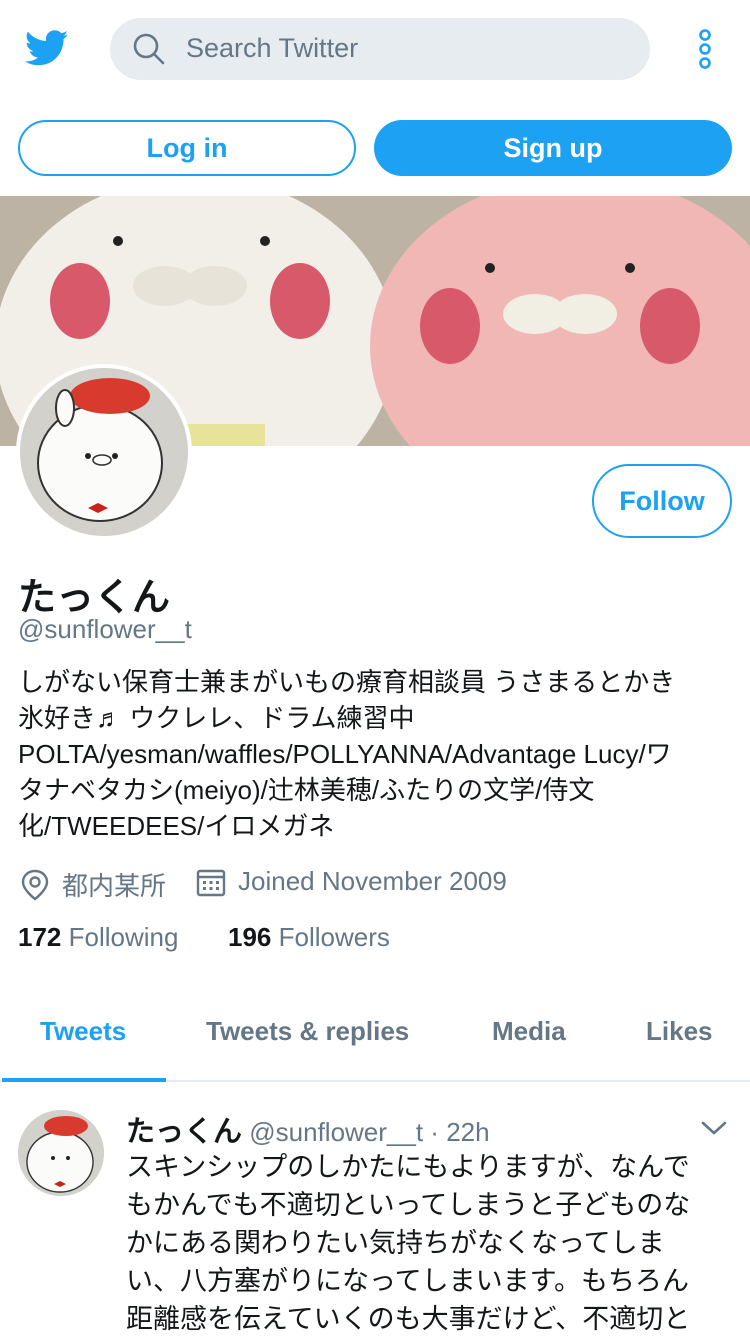  I want to click on search-input: Search Twitter, so click(380, 49).